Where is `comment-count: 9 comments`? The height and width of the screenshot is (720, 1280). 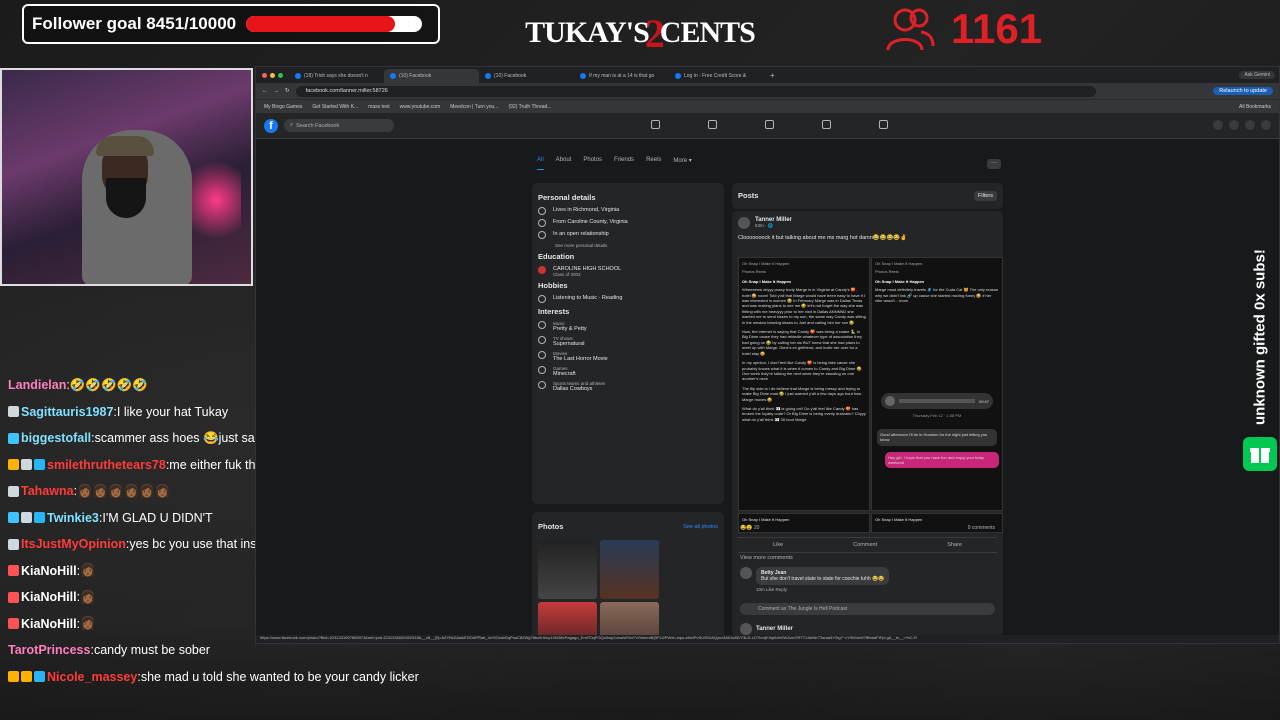 comment-count: 9 comments is located at coordinates (981, 528).